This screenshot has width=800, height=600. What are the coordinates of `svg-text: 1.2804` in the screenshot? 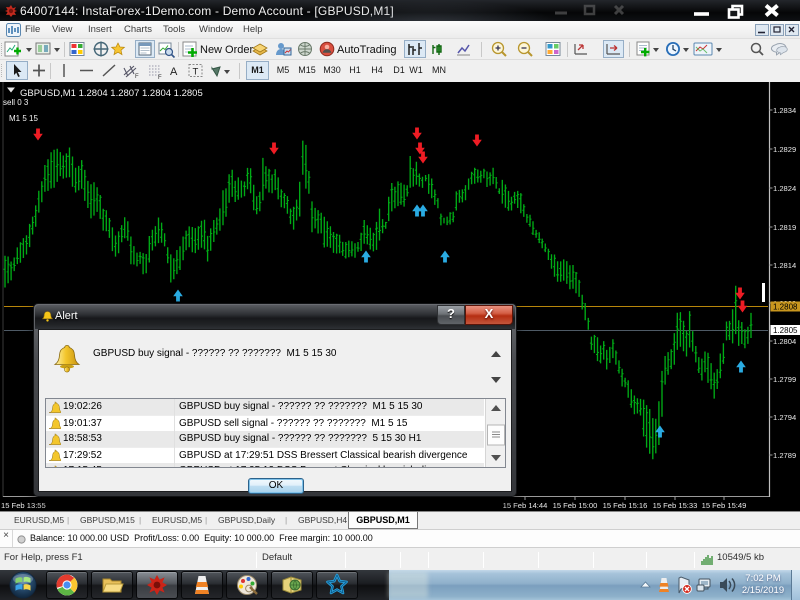 It's located at (784, 341).